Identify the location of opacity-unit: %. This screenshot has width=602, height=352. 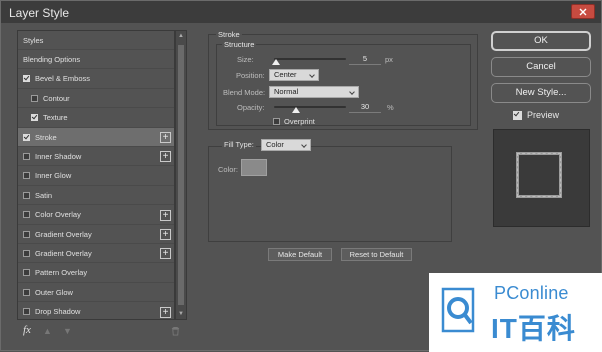
(390, 107).